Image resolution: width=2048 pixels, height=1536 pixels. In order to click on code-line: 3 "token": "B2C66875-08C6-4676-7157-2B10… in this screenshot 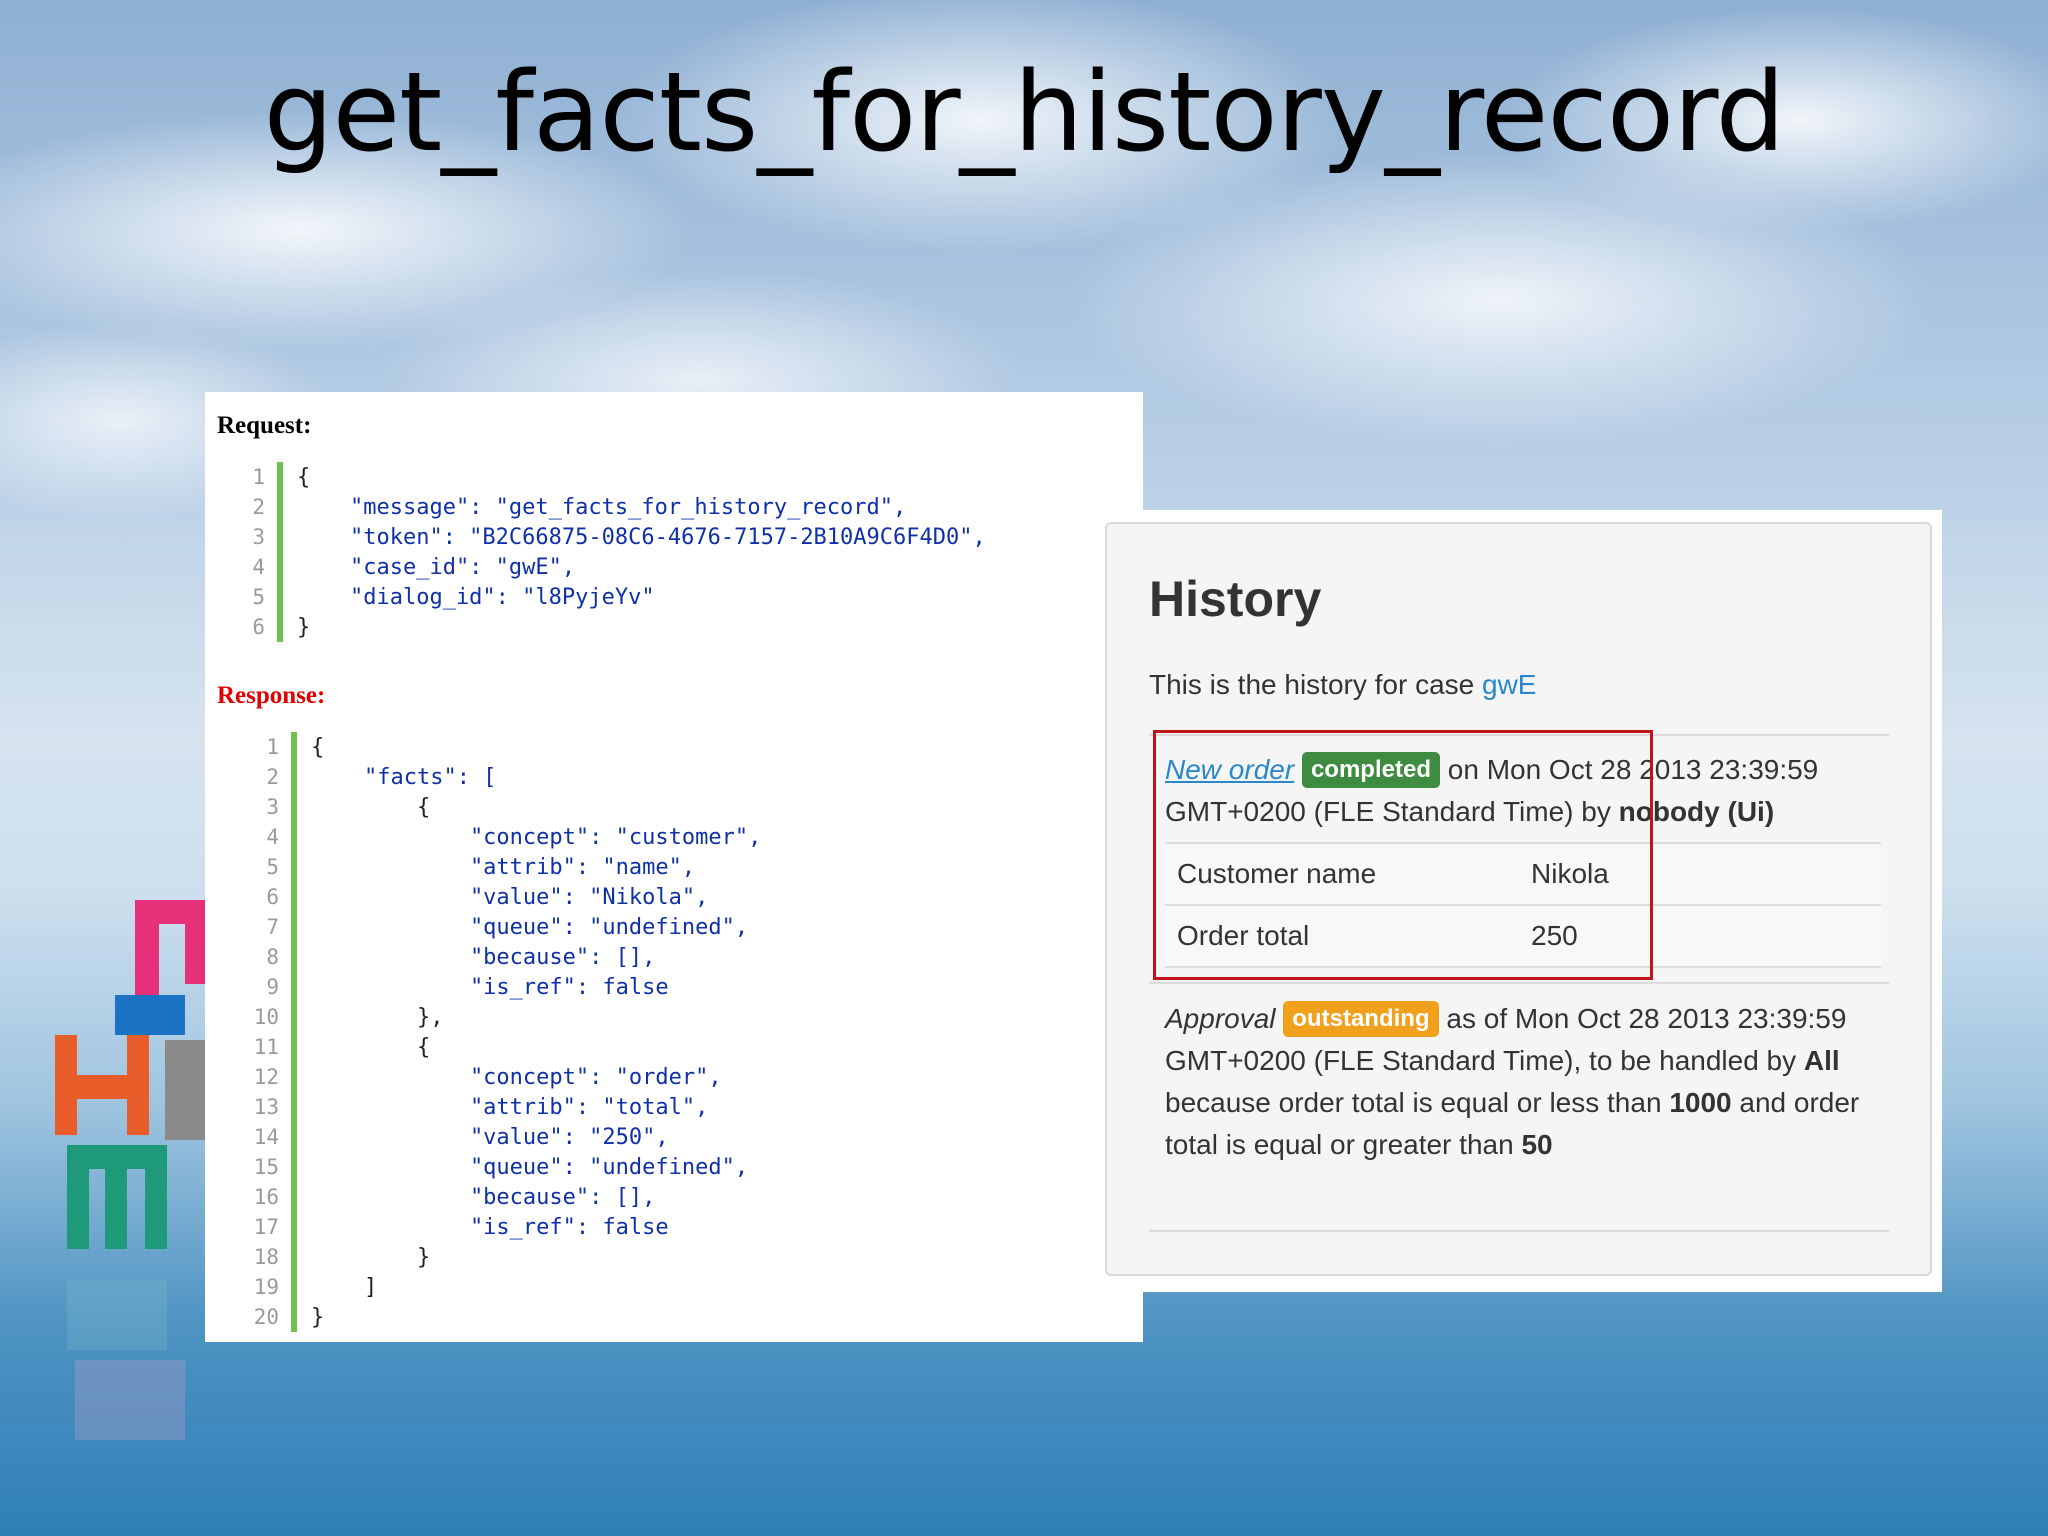, I will do `click(605, 537)`.